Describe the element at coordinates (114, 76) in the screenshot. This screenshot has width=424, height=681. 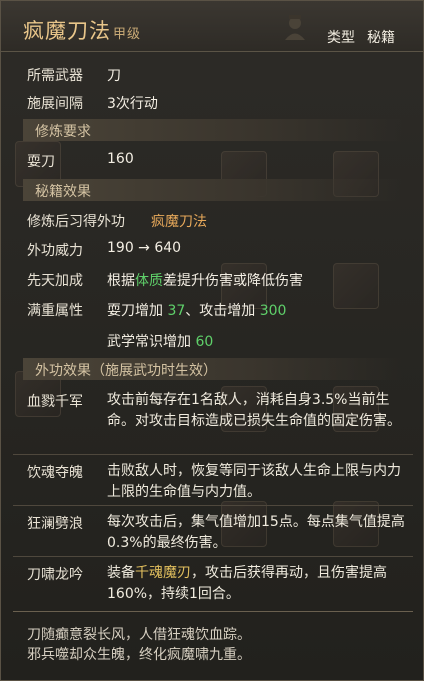
I see `weapon-value: 刀` at that location.